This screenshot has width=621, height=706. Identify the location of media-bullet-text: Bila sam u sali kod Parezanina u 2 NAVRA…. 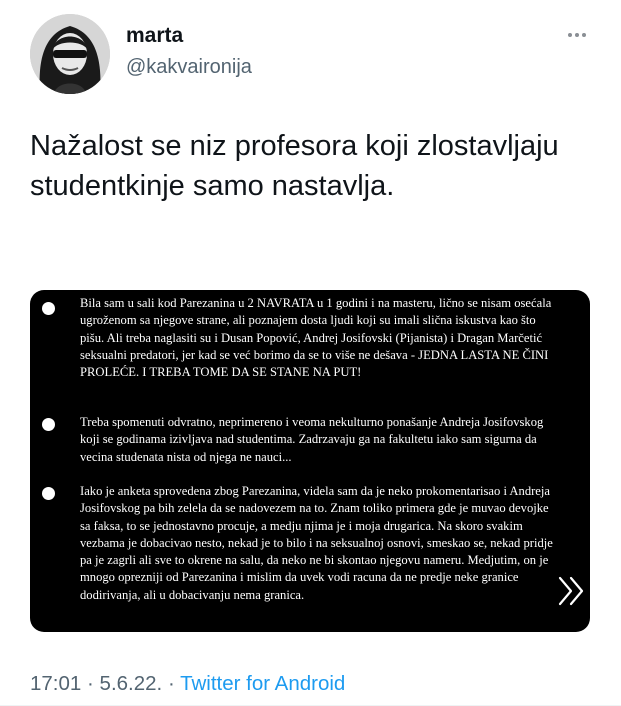
(316, 338).